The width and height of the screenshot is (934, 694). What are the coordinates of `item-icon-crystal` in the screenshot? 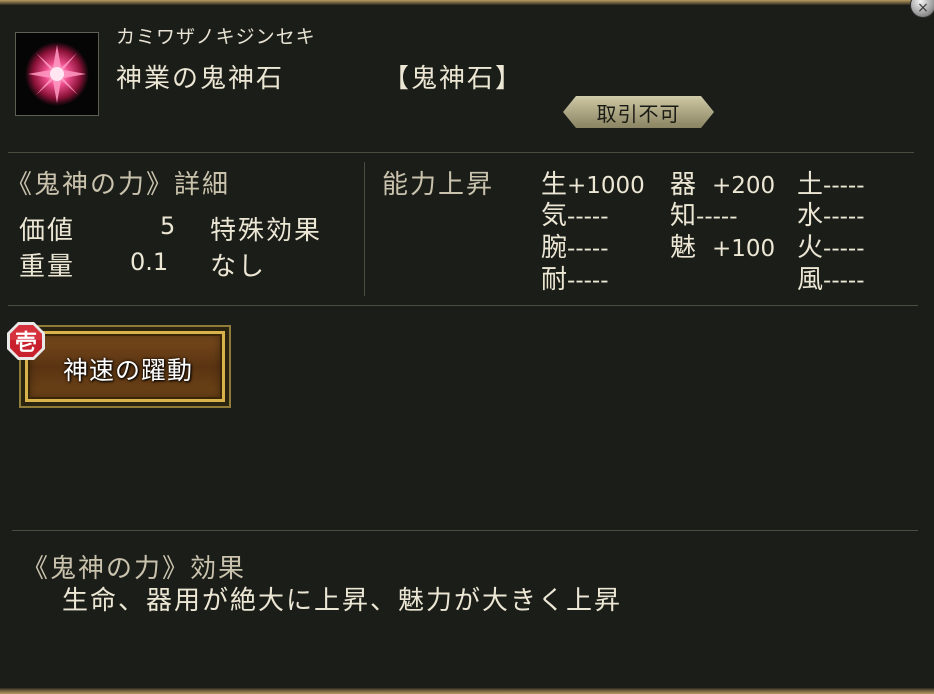 It's located at (57, 74).